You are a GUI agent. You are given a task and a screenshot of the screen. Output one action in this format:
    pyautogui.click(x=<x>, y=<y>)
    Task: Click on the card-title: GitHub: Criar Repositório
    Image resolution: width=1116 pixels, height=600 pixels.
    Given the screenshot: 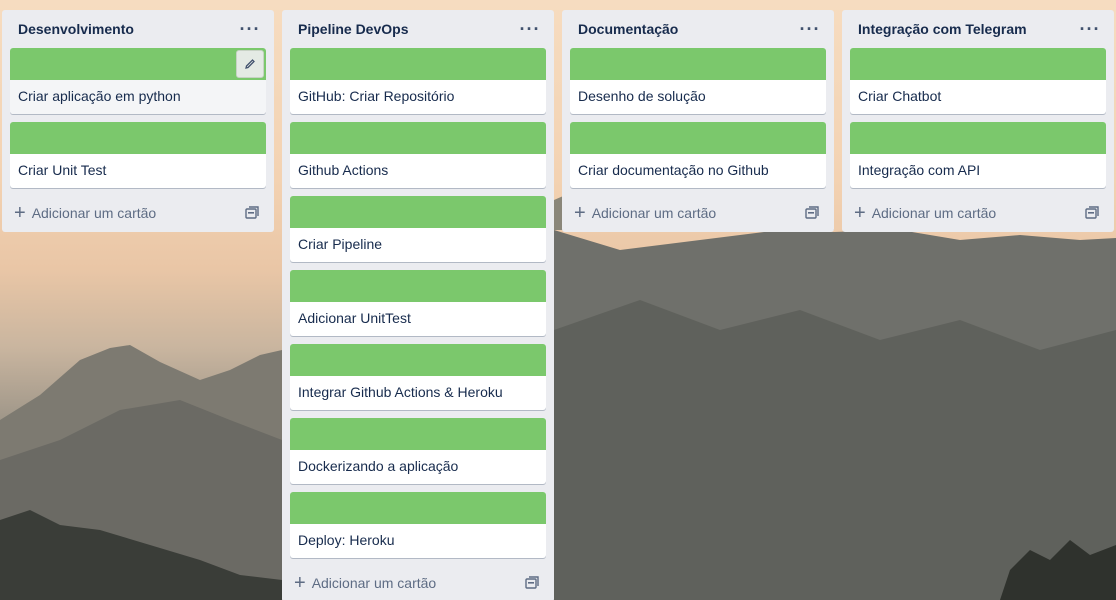 What is the action you would take?
    pyautogui.click(x=376, y=96)
    